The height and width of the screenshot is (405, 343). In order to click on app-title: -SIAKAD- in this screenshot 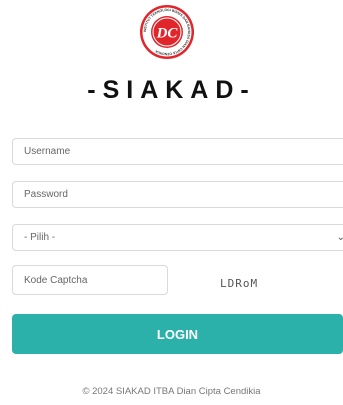, I will do `click(171, 90)`.